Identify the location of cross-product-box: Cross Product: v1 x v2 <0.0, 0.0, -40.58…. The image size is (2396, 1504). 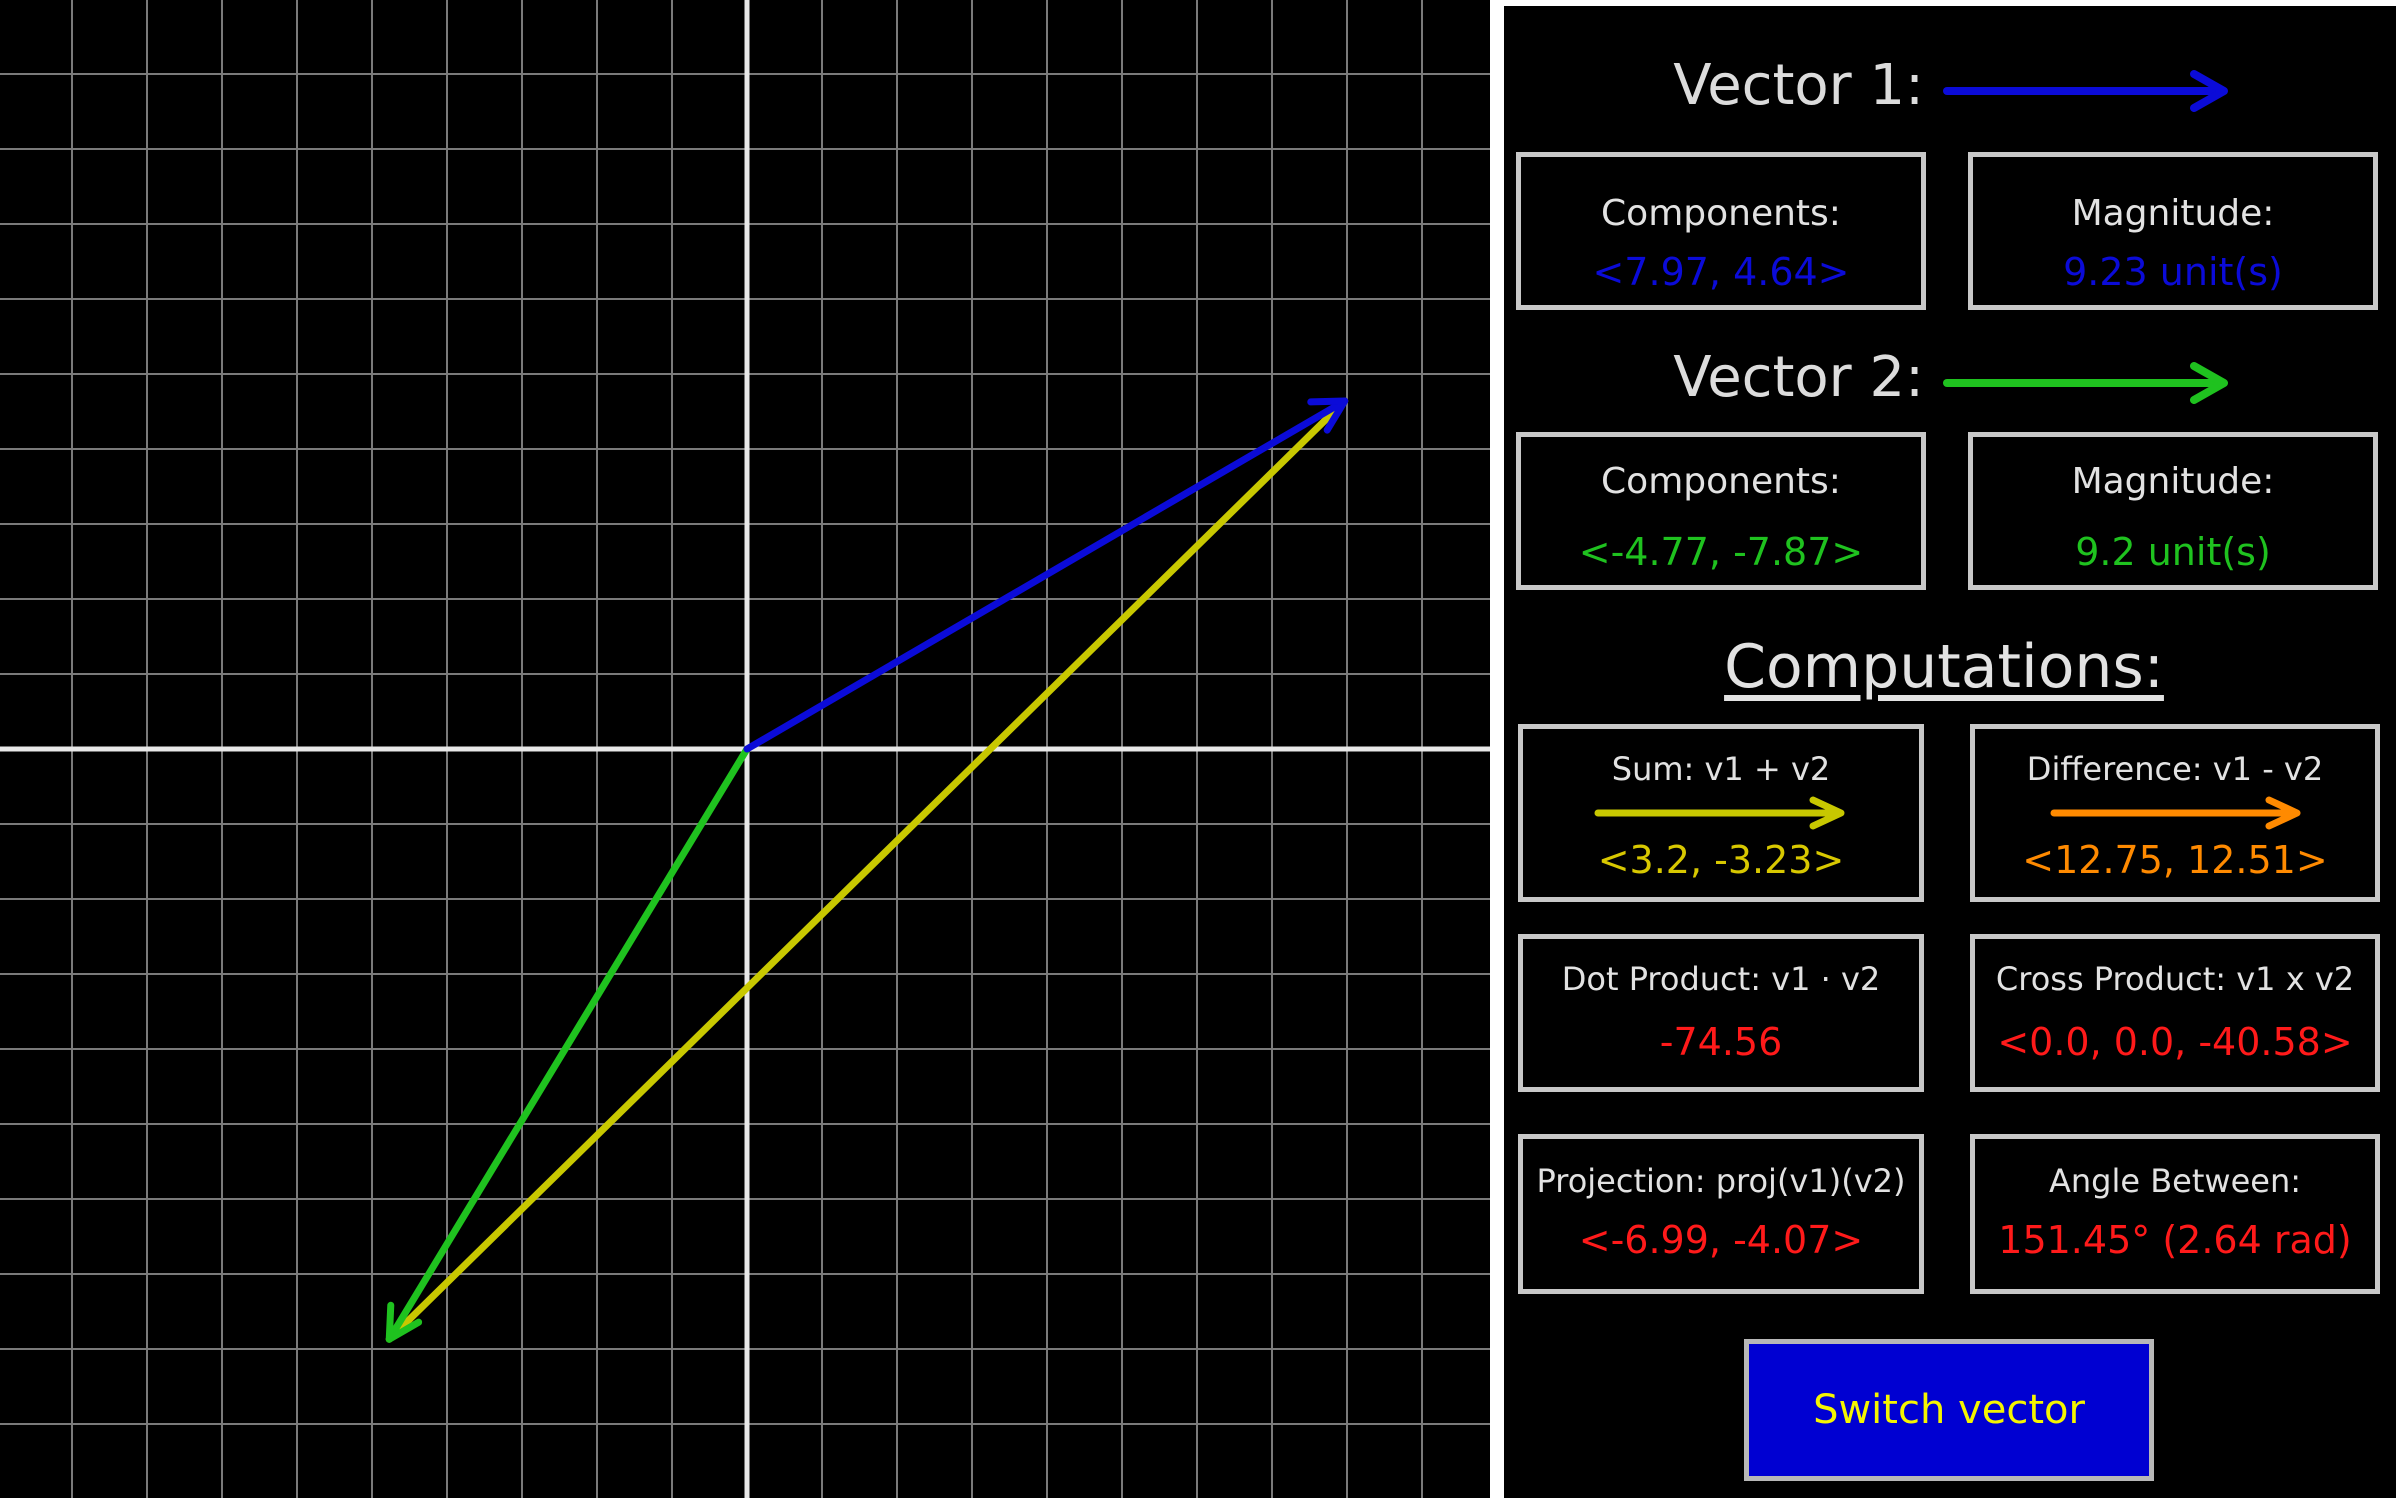
(2175, 1013).